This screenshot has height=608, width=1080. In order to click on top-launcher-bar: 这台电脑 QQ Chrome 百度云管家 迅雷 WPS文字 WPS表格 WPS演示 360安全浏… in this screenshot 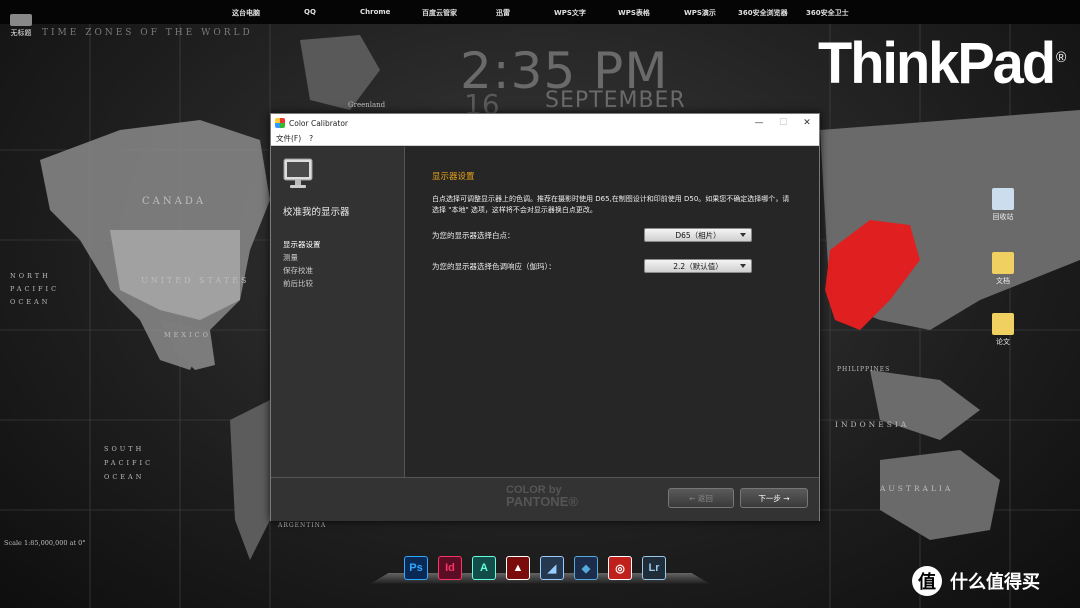, I will do `click(540, 12)`.